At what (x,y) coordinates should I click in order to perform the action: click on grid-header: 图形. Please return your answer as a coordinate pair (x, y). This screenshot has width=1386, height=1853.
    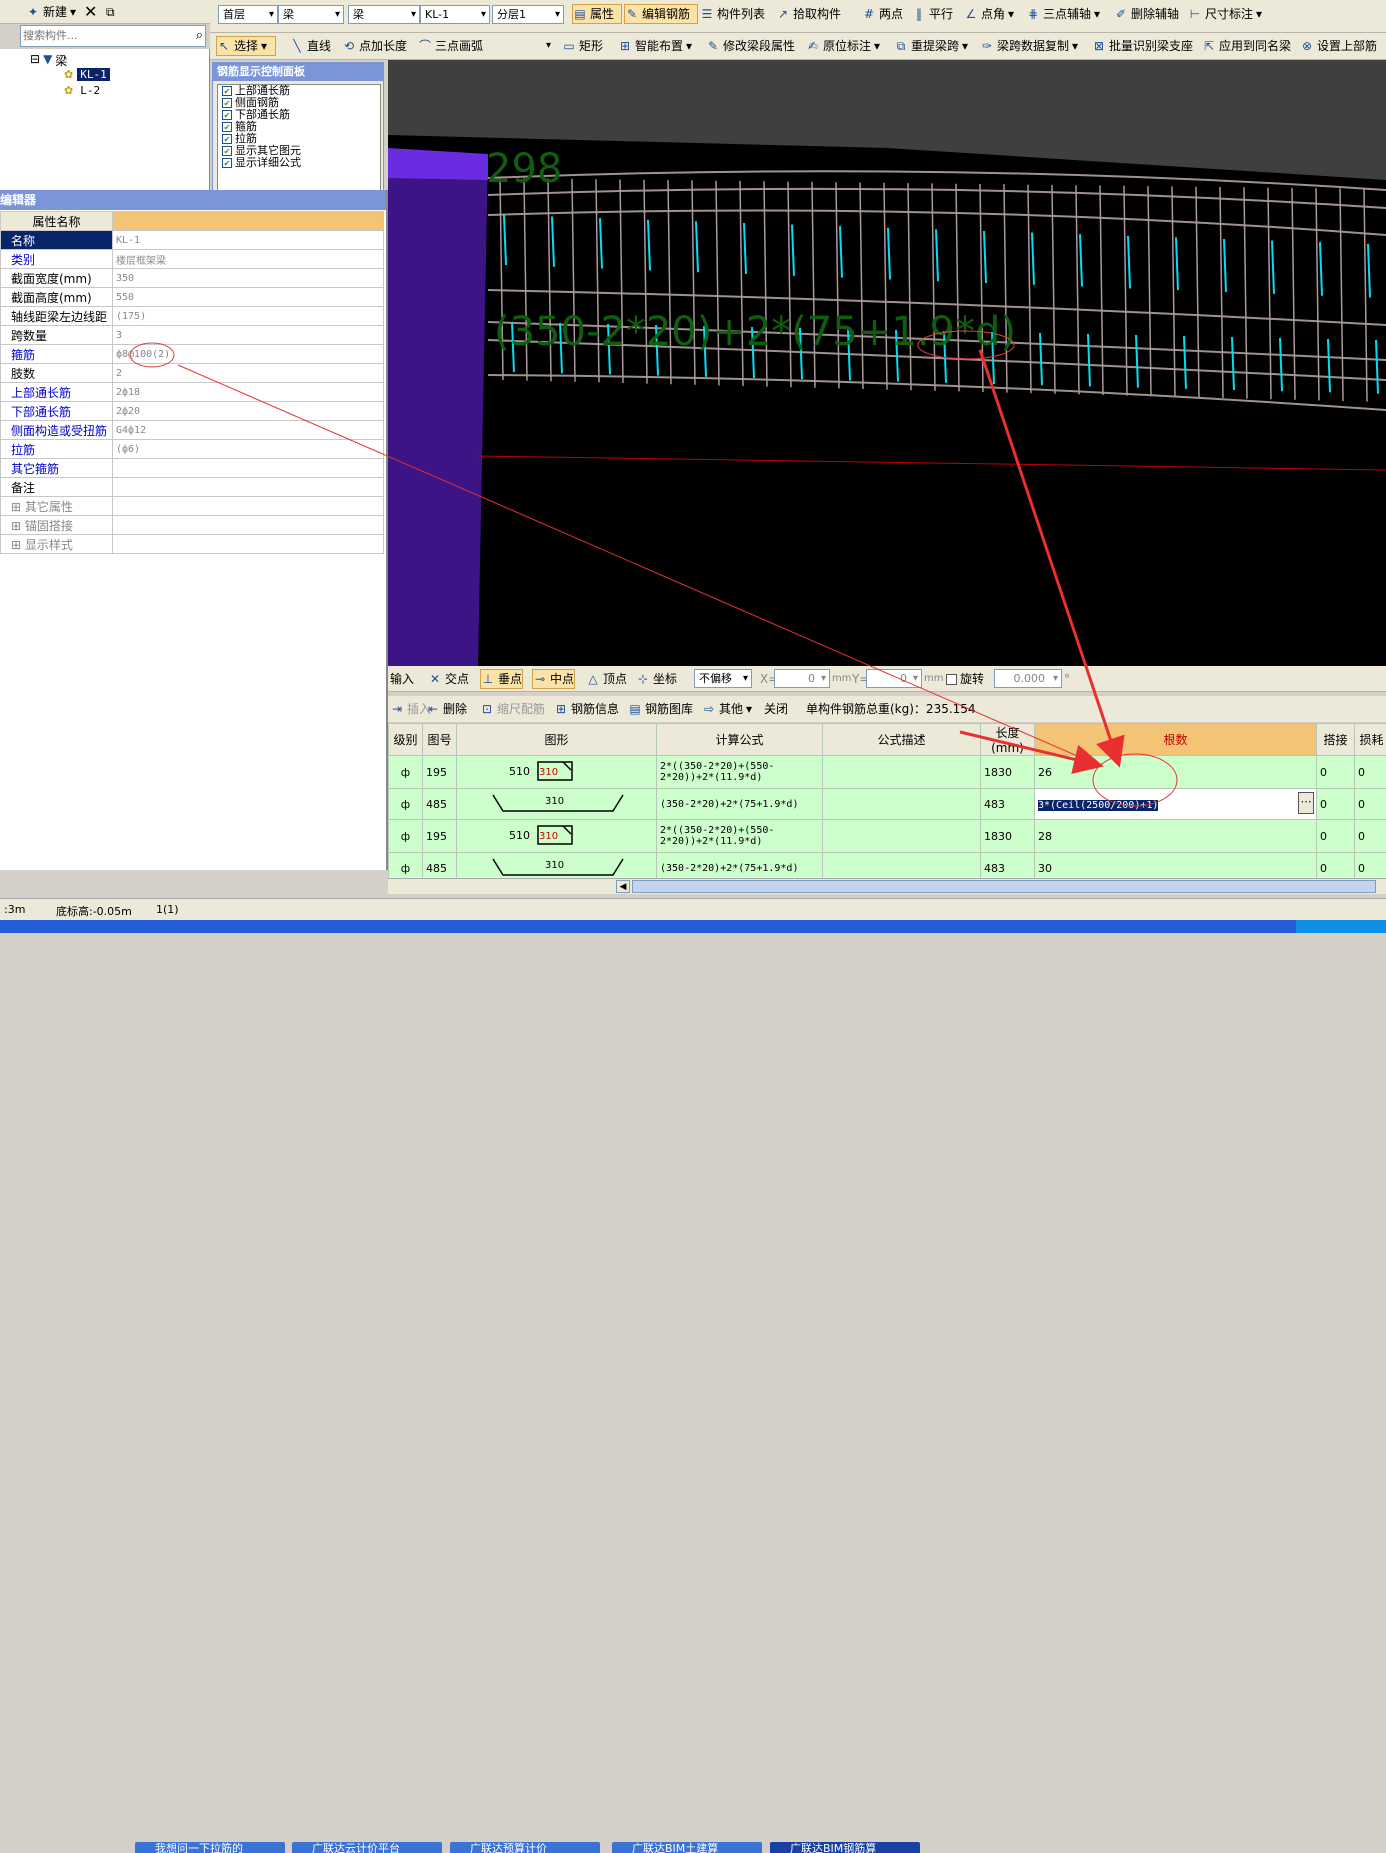
    Looking at the image, I should click on (557, 740).